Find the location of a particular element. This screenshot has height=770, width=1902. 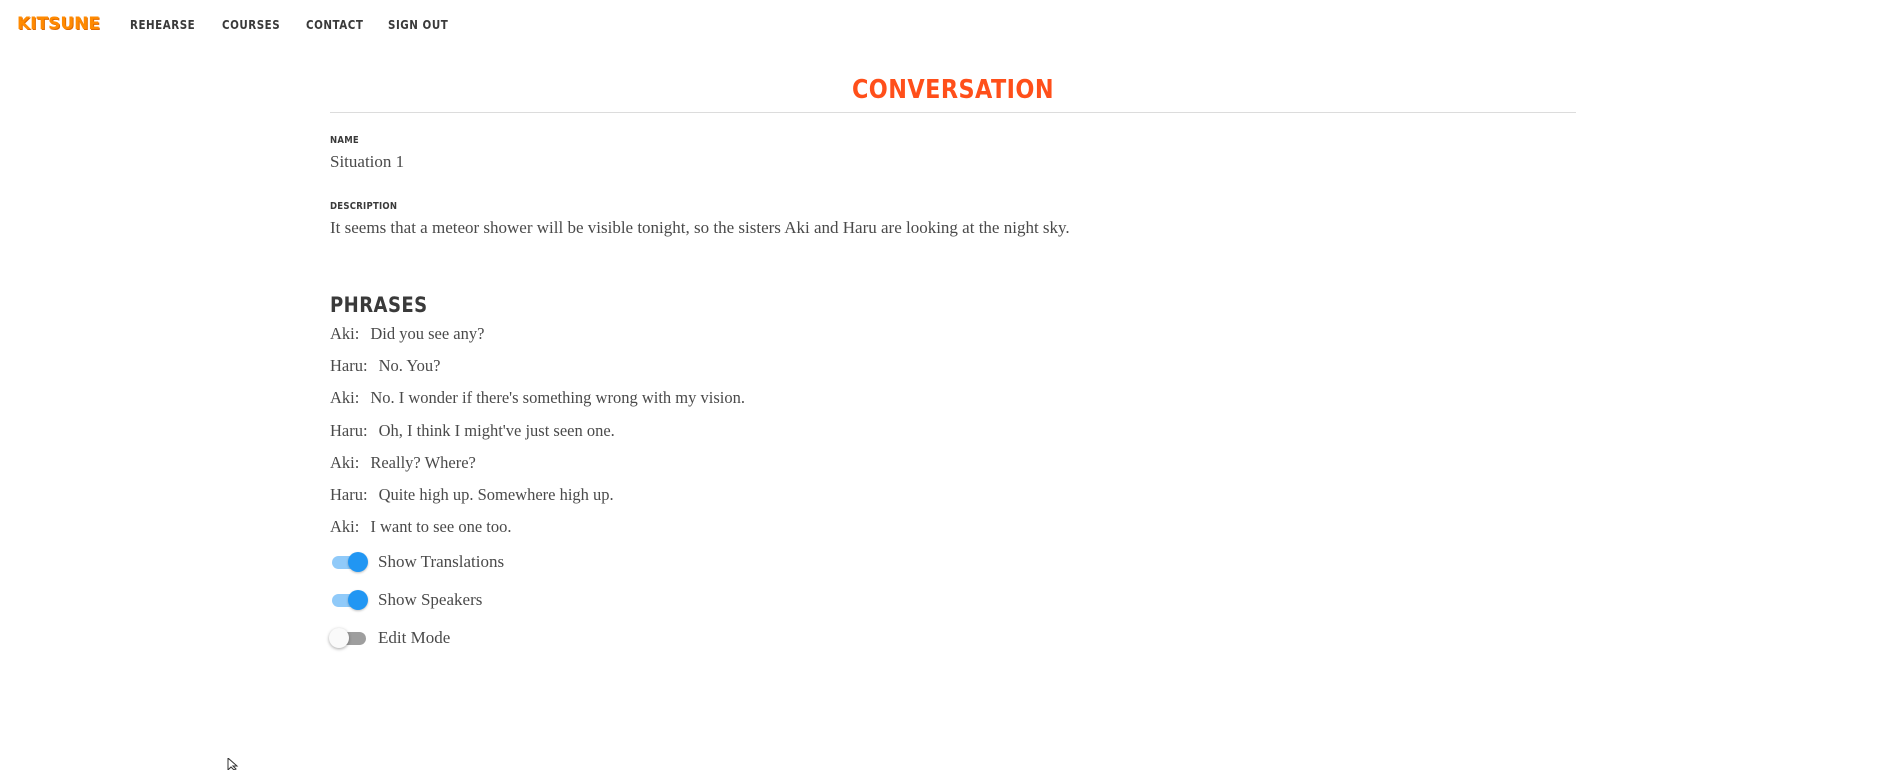

nav-links: REHEARSE COURSES CONTACT SIGN OUT is located at coordinates (302, 25).